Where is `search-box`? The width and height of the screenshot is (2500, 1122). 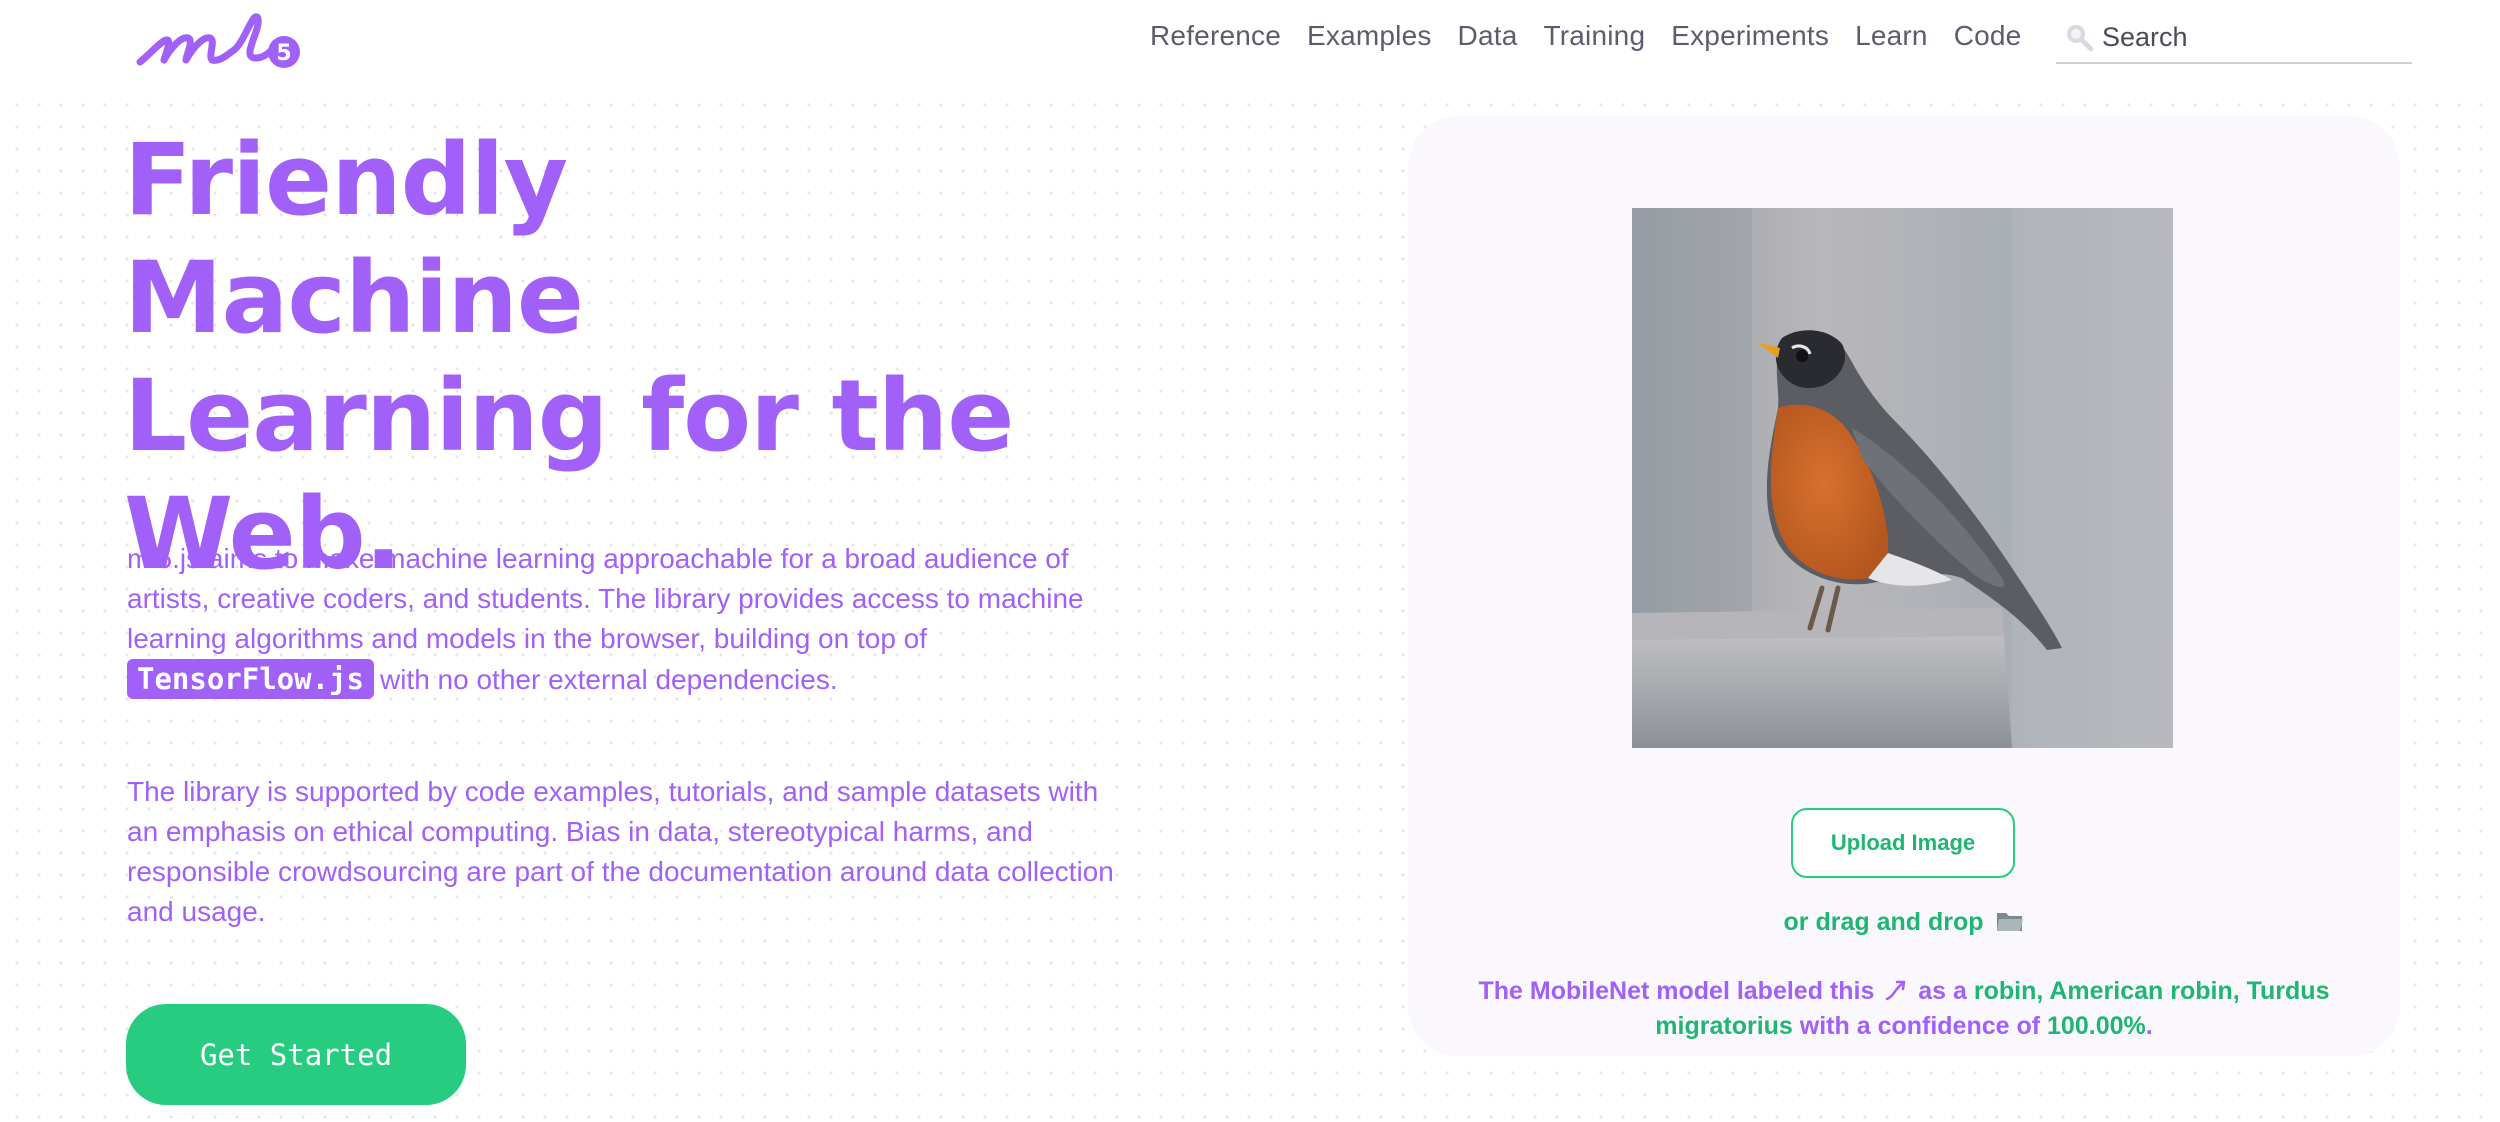 search-box is located at coordinates (2234, 38).